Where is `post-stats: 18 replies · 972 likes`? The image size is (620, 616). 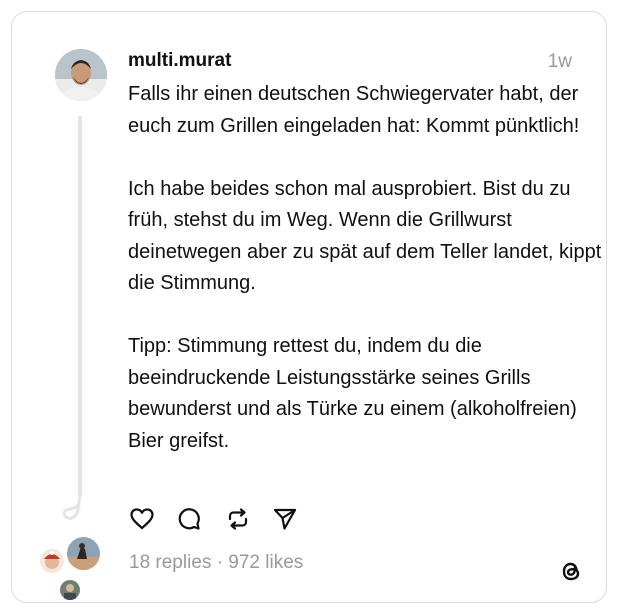 post-stats: 18 replies · 972 likes is located at coordinates (216, 563).